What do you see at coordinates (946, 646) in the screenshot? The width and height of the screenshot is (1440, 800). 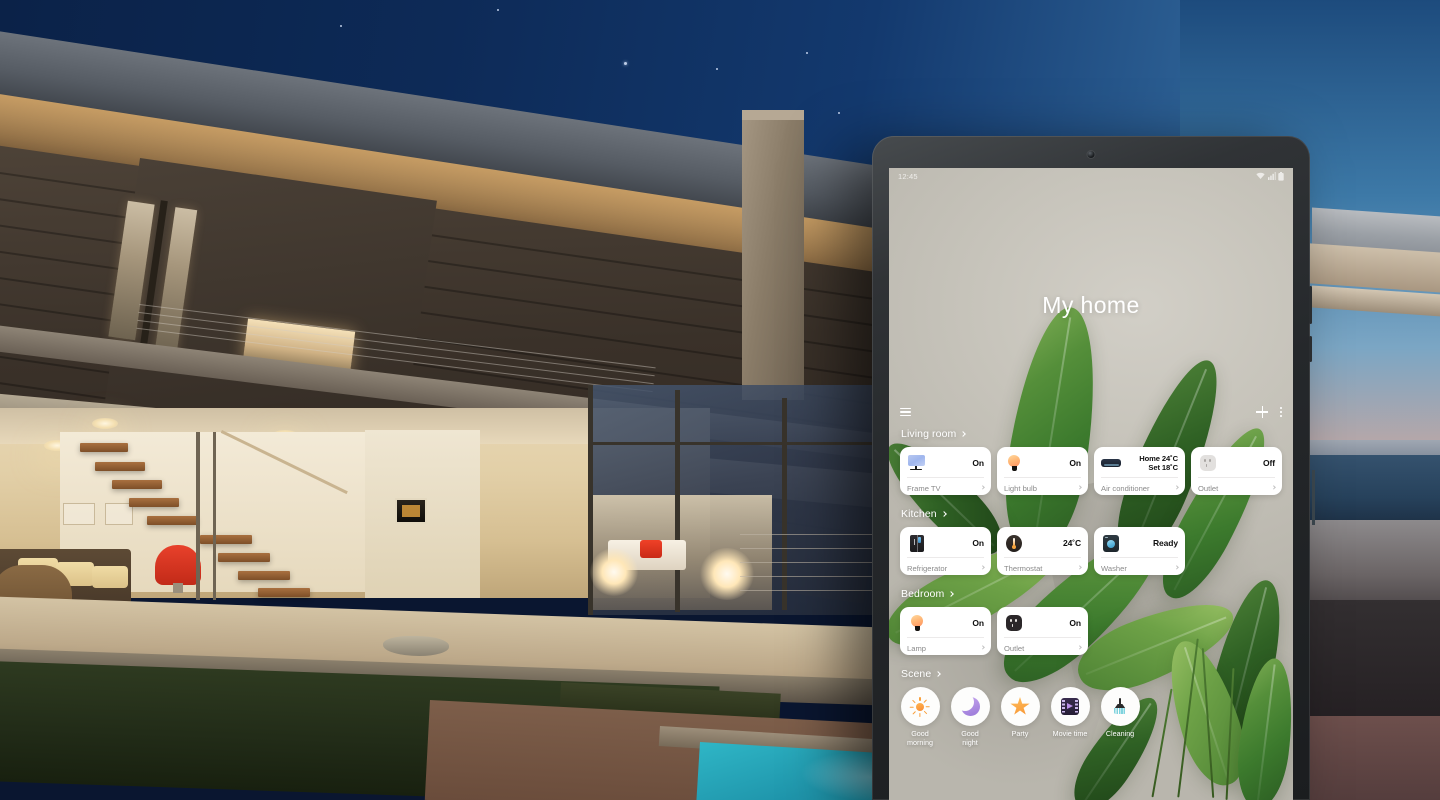 I see `card-bottom: Lamp` at bounding box center [946, 646].